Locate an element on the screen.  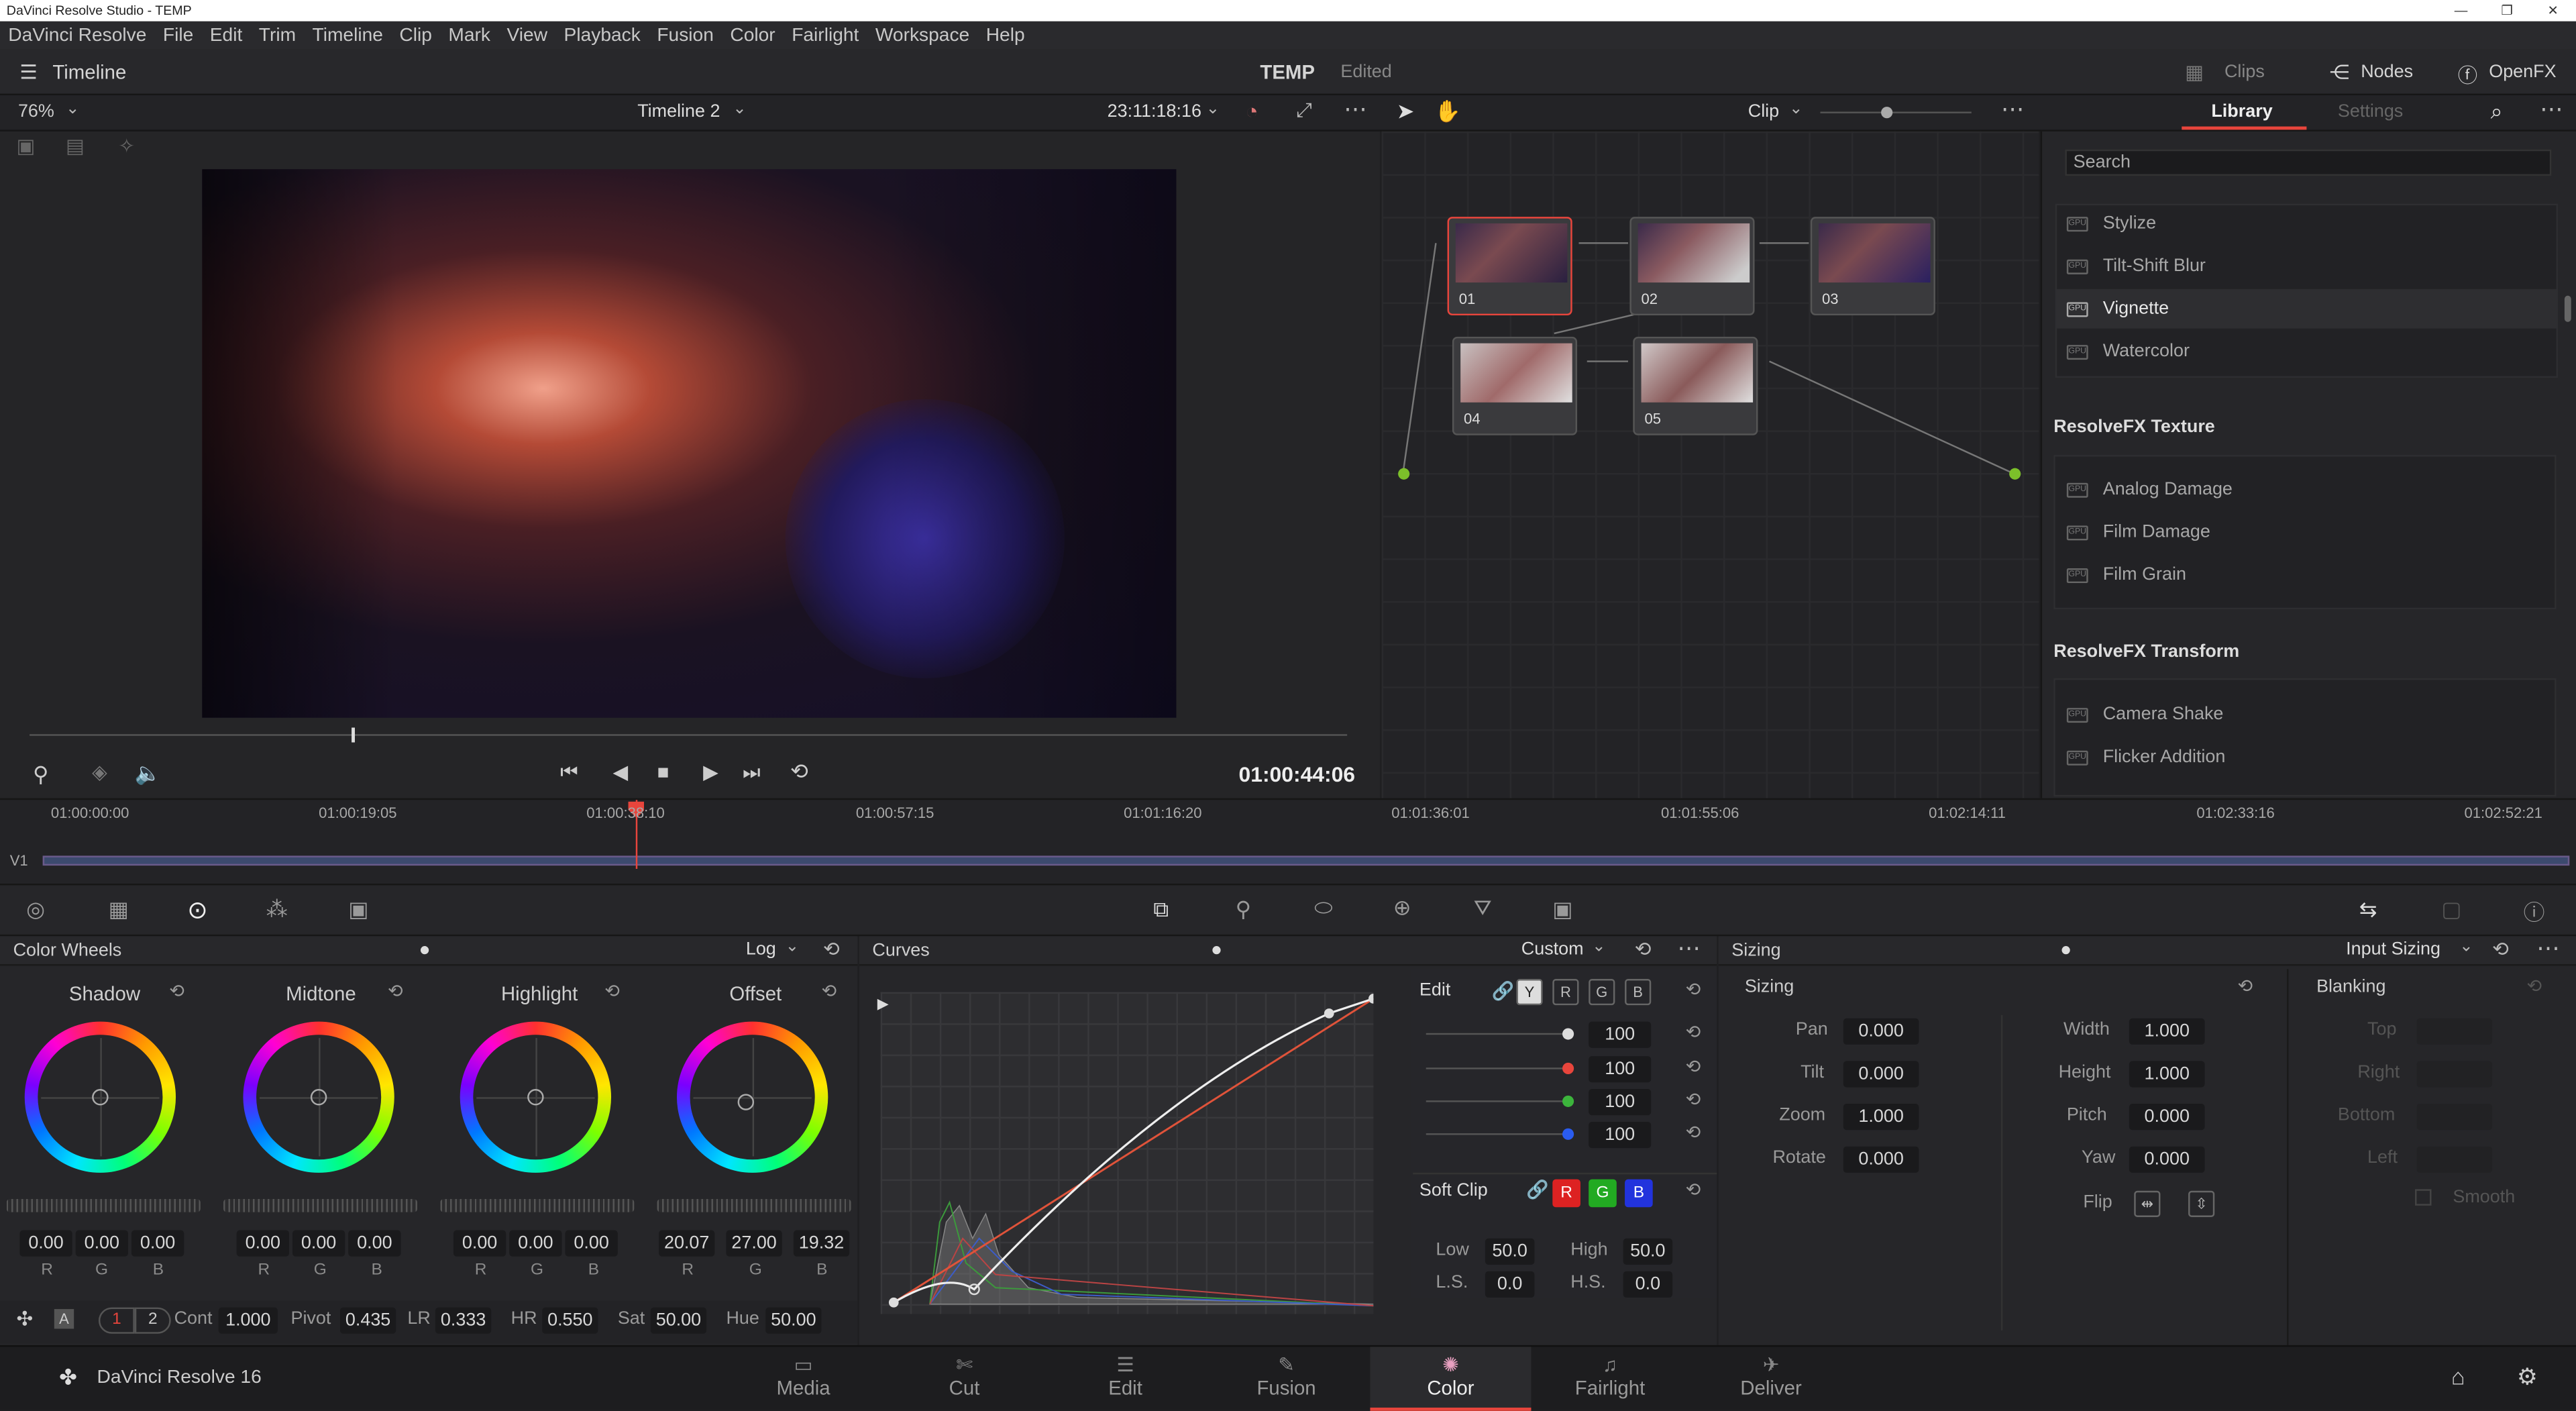
midtone-r: 0.00 is located at coordinates (263, 1243).